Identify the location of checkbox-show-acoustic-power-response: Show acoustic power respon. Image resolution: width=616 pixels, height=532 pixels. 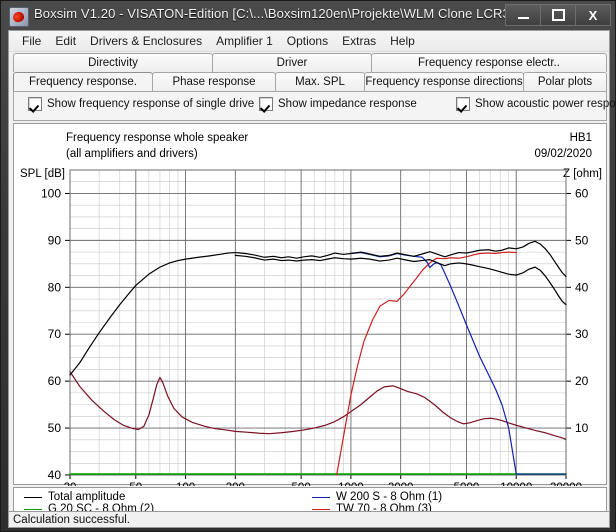
(536, 104).